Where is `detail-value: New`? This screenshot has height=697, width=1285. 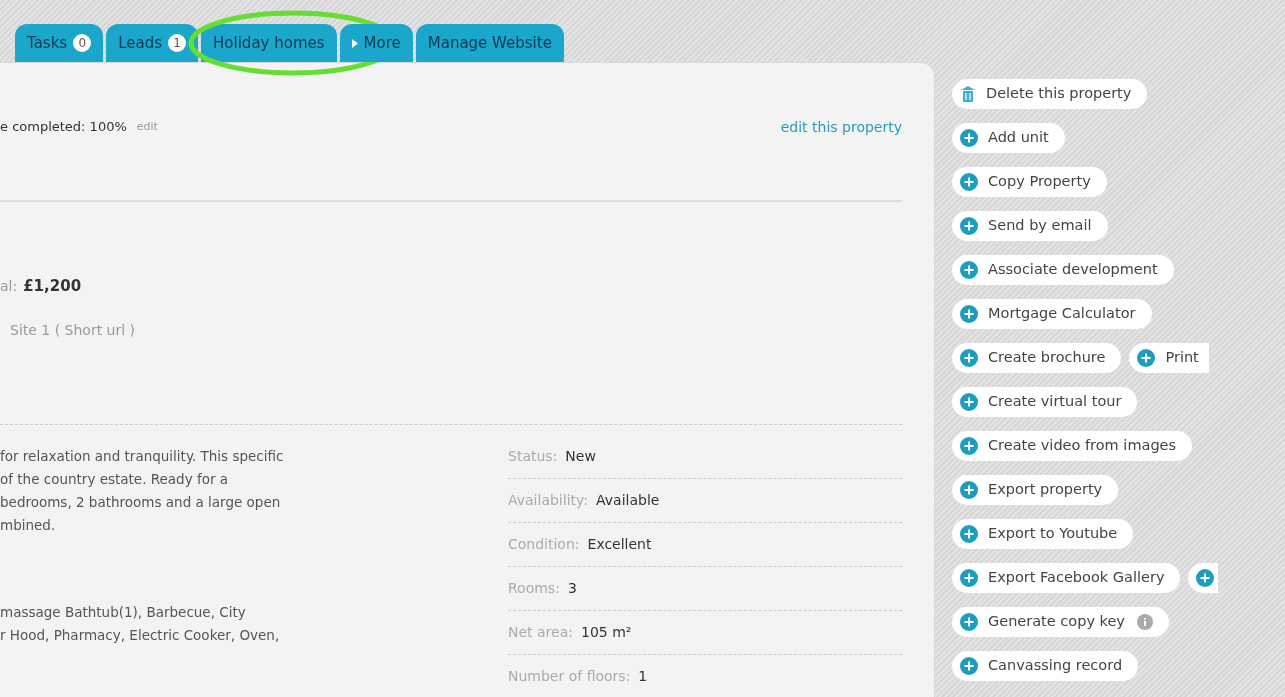 detail-value: New is located at coordinates (580, 456).